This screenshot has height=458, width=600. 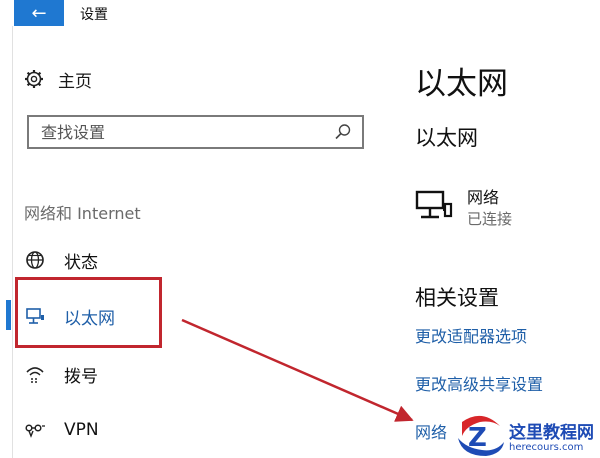 What do you see at coordinates (463, 209) in the screenshot?
I see `network-status: 网络 已连接` at bounding box center [463, 209].